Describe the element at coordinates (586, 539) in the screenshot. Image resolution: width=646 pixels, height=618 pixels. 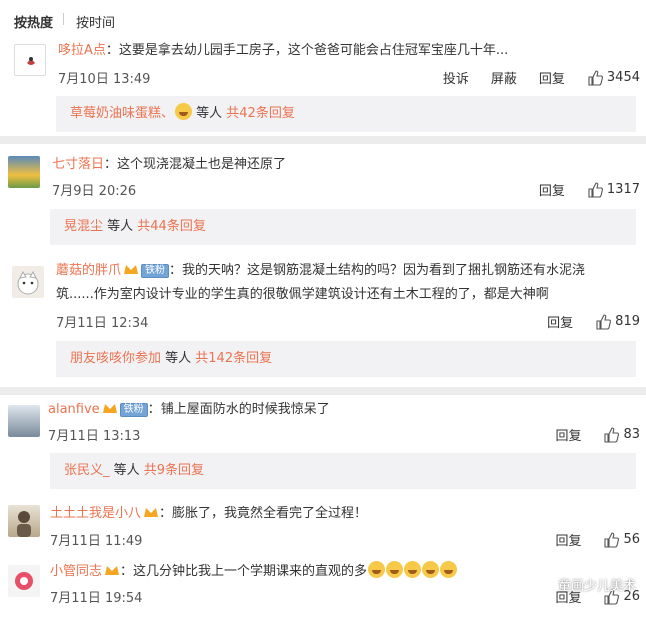
I see `comment-actions: 回复 56` at that location.